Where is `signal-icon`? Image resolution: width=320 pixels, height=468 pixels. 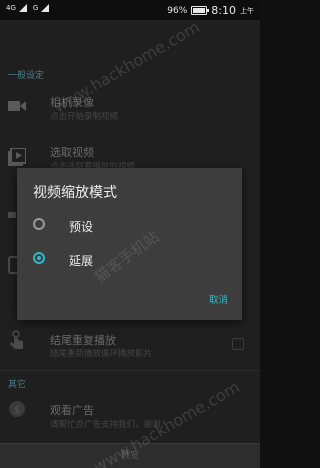 signal-icon is located at coordinates (22, 8).